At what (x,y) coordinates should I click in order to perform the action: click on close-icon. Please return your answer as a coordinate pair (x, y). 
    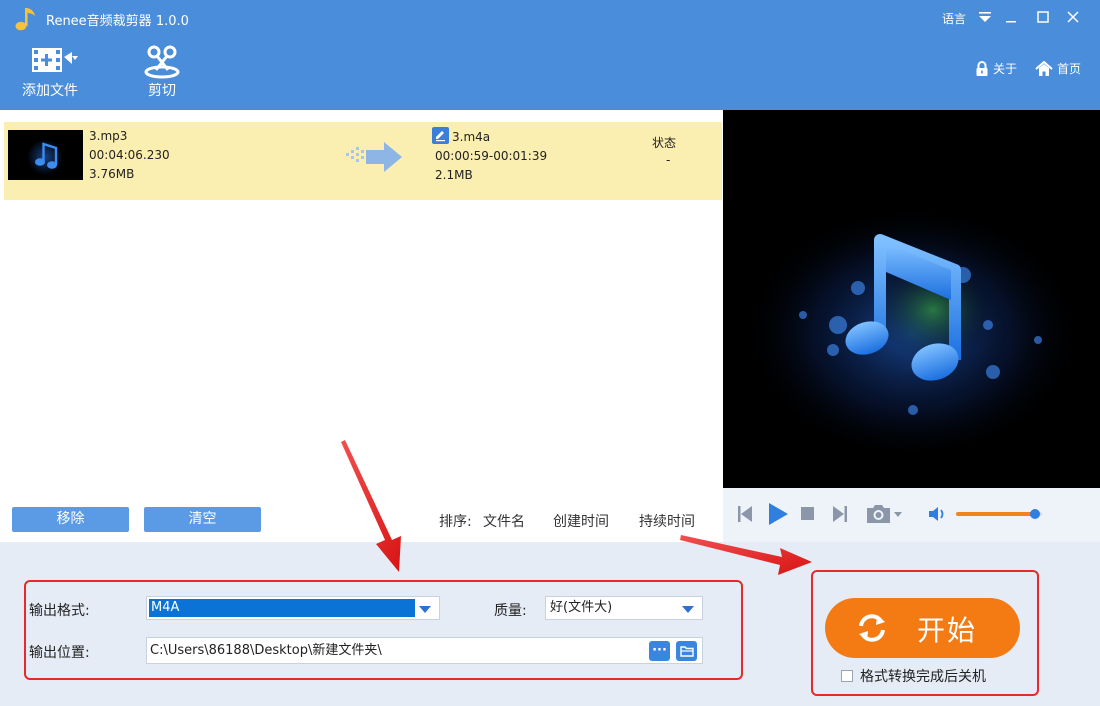
    Looking at the image, I should click on (1073, 17).